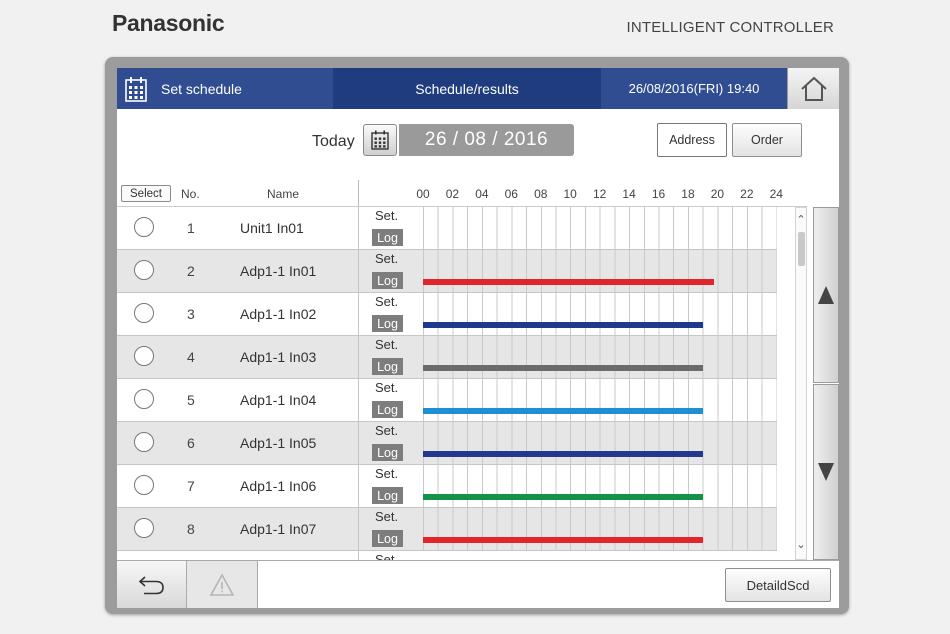 The height and width of the screenshot is (634, 950). I want to click on scroll-area: ⌃ ⌄, so click(808, 383).